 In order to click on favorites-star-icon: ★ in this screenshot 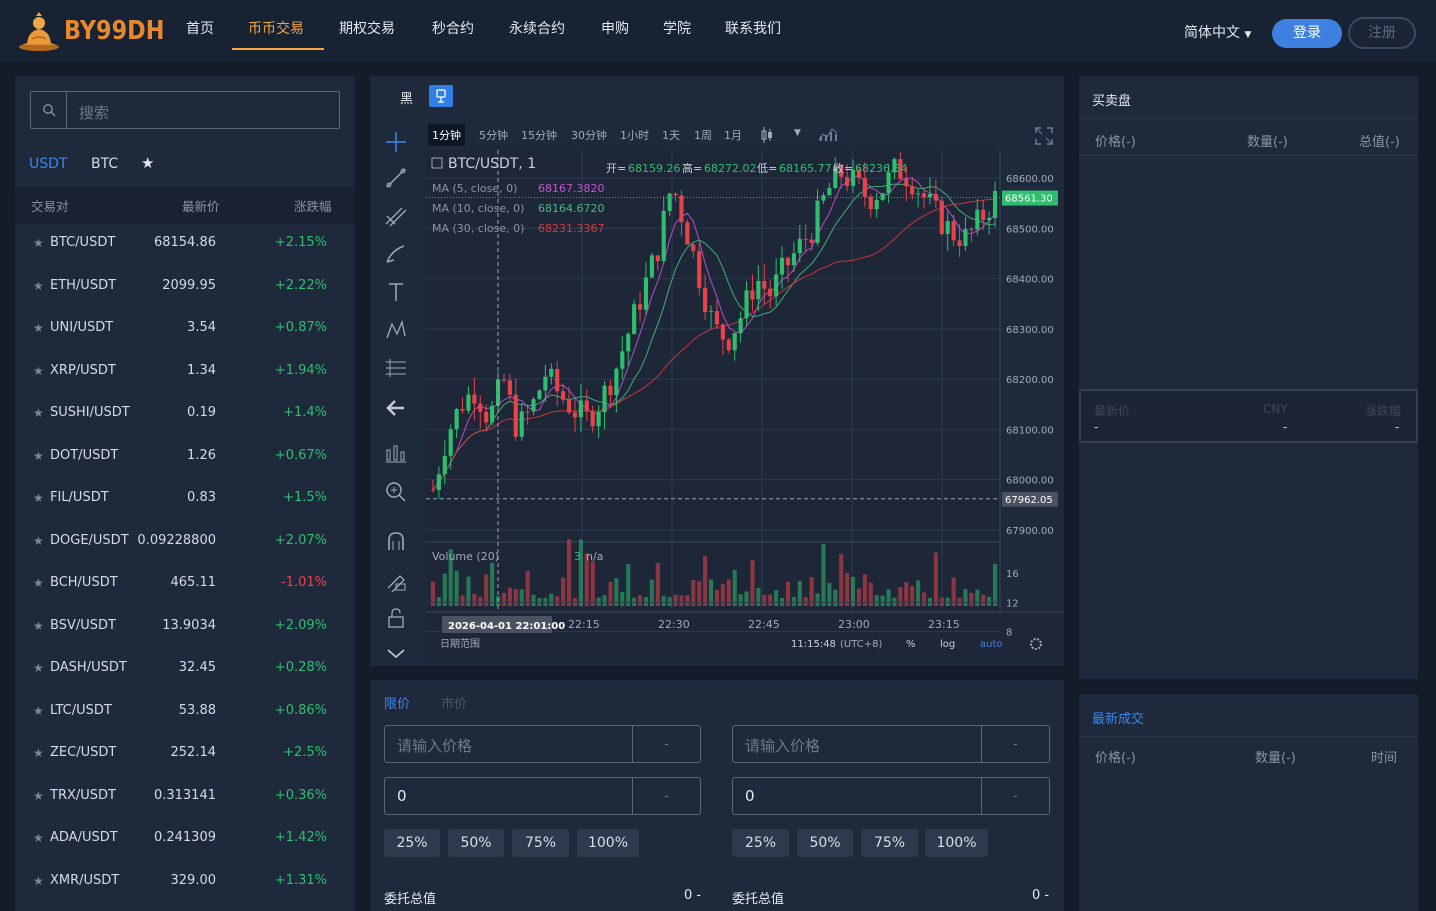, I will do `click(147, 163)`.